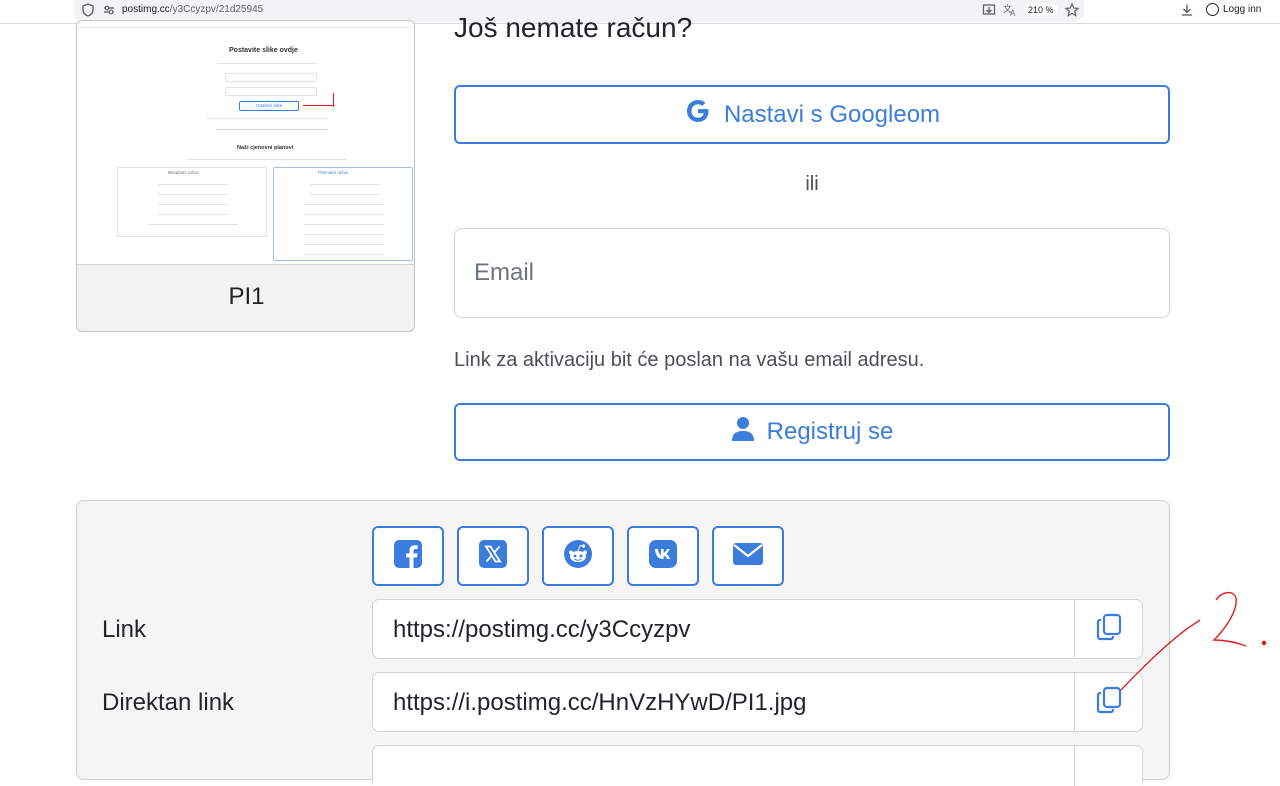 The width and height of the screenshot is (1280, 786). I want to click on mini-free-plan: Besplatni račun, so click(192, 202).